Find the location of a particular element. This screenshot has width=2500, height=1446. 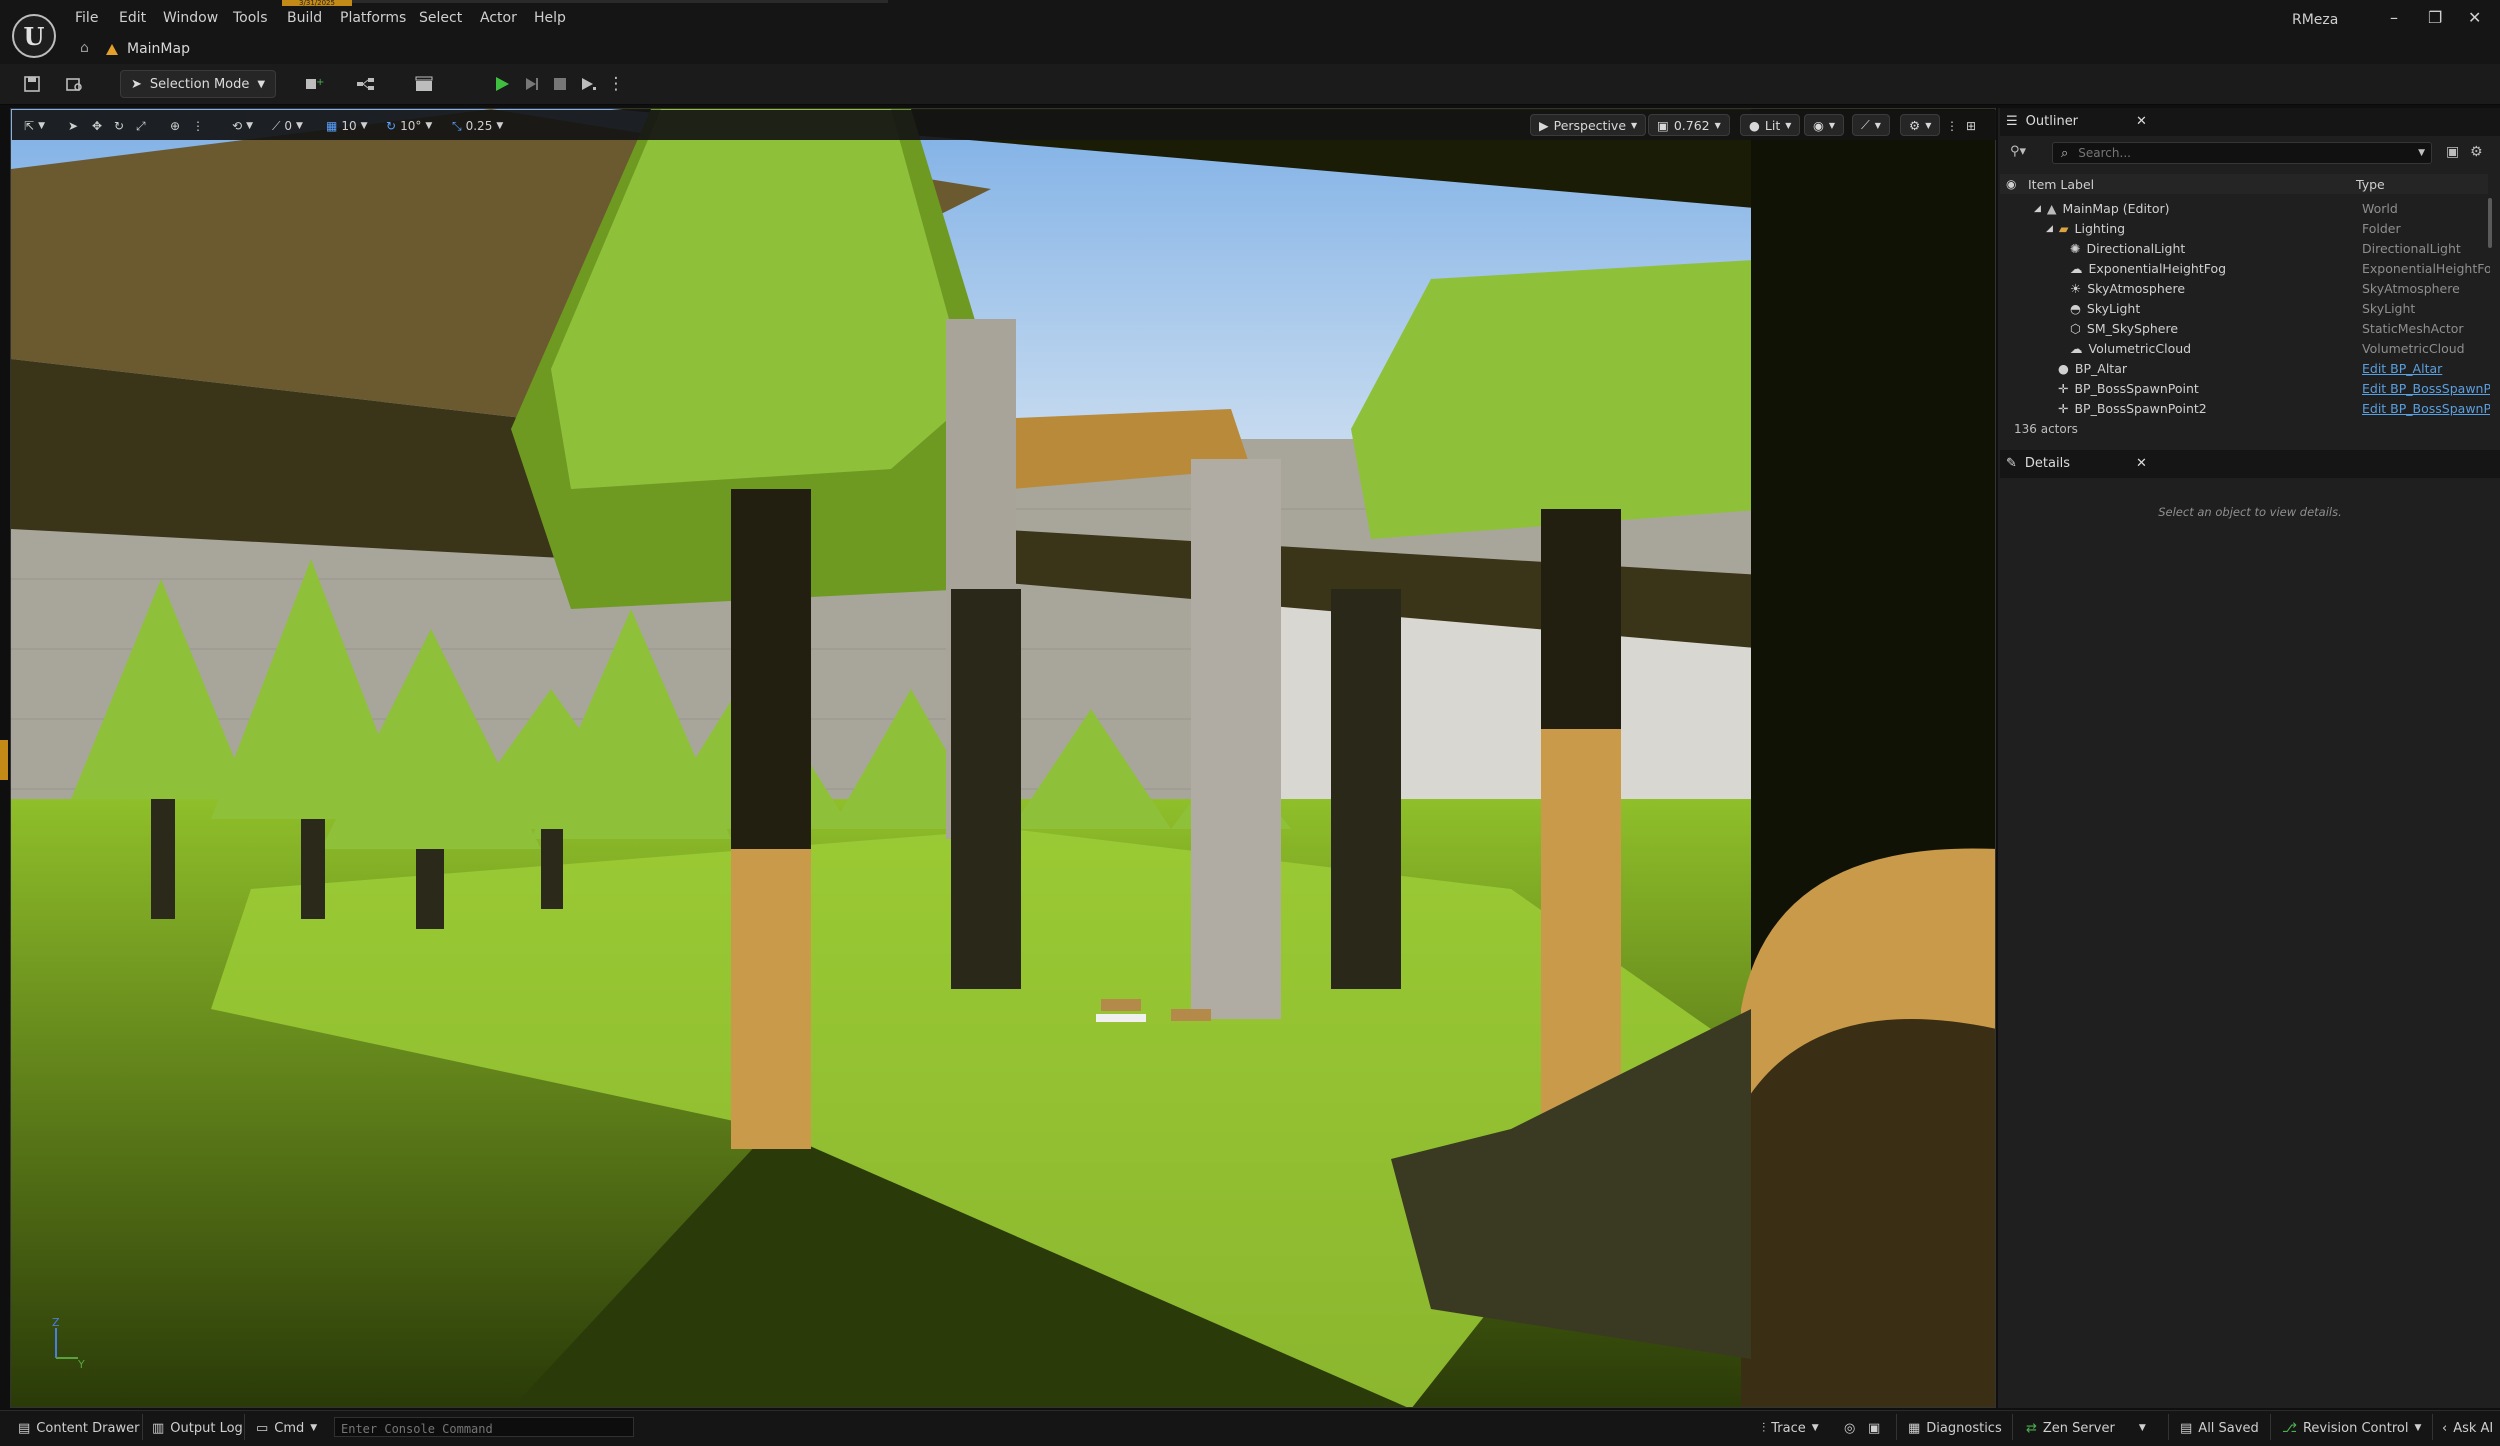

menu-edit: Edit is located at coordinates (132, 18).